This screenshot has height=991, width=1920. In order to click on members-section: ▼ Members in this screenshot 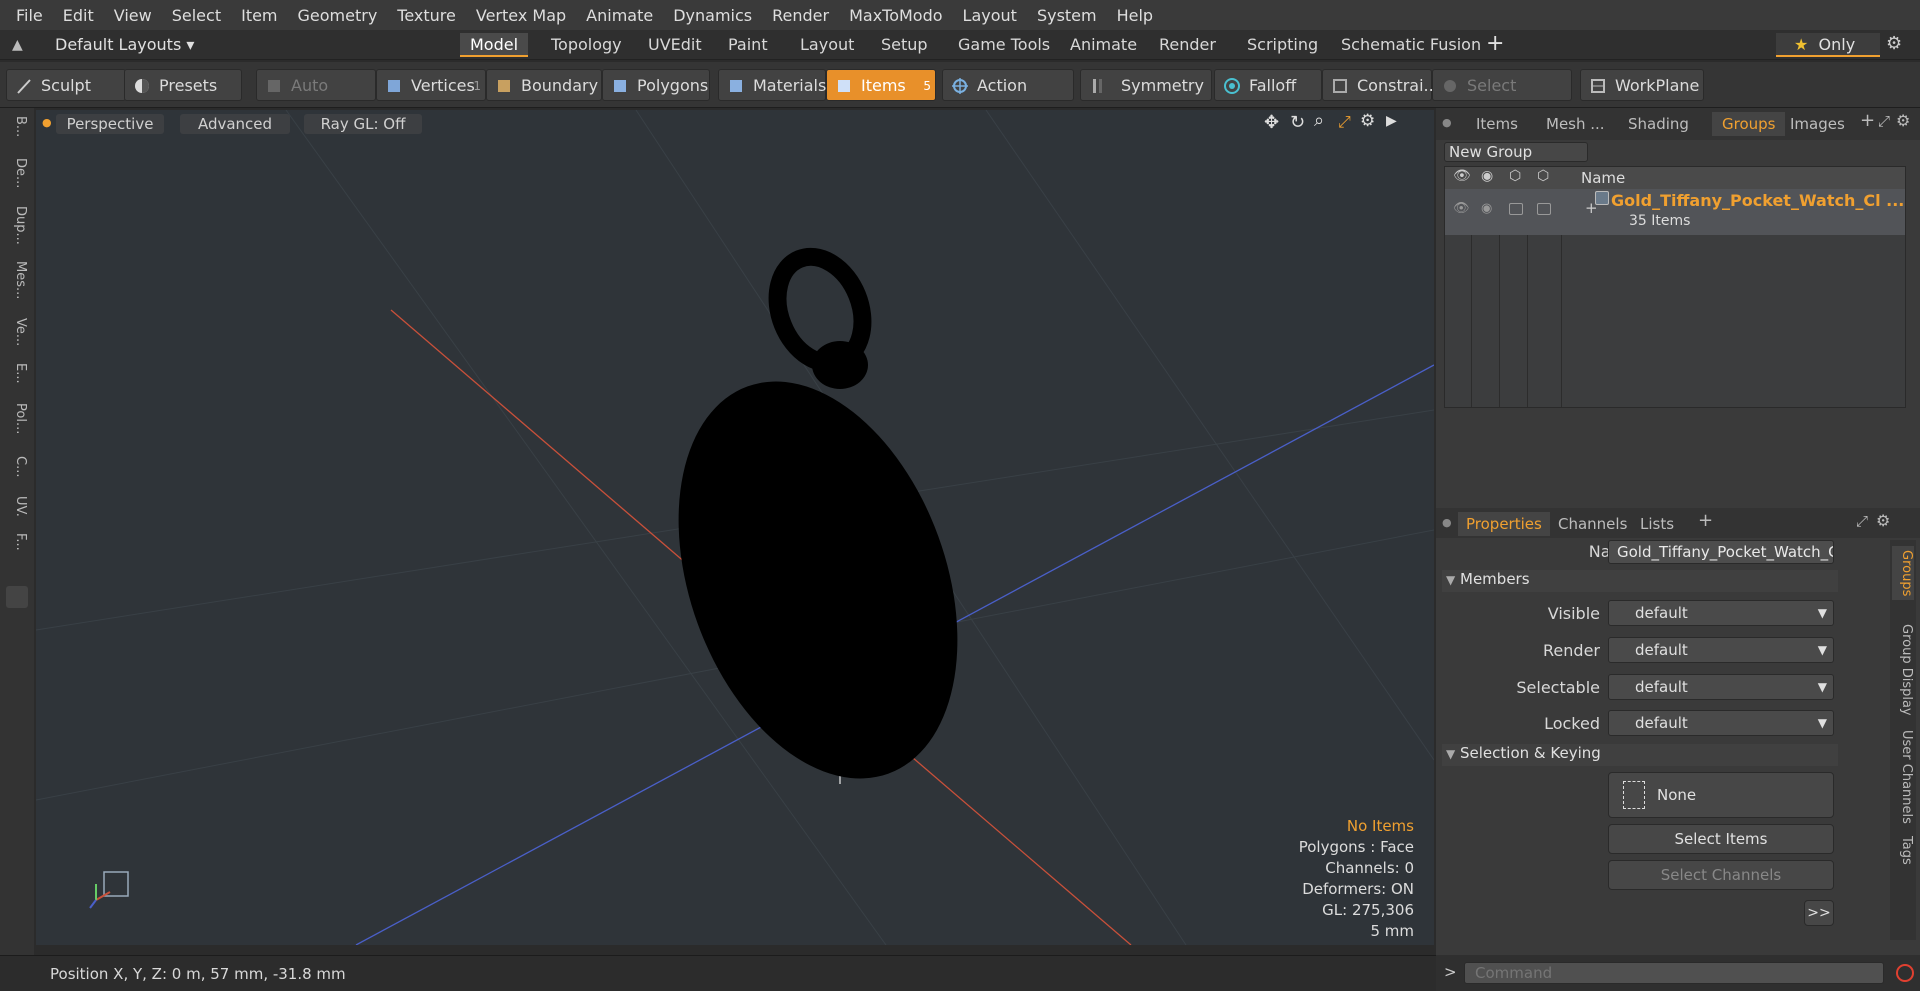, I will do `click(1640, 581)`.